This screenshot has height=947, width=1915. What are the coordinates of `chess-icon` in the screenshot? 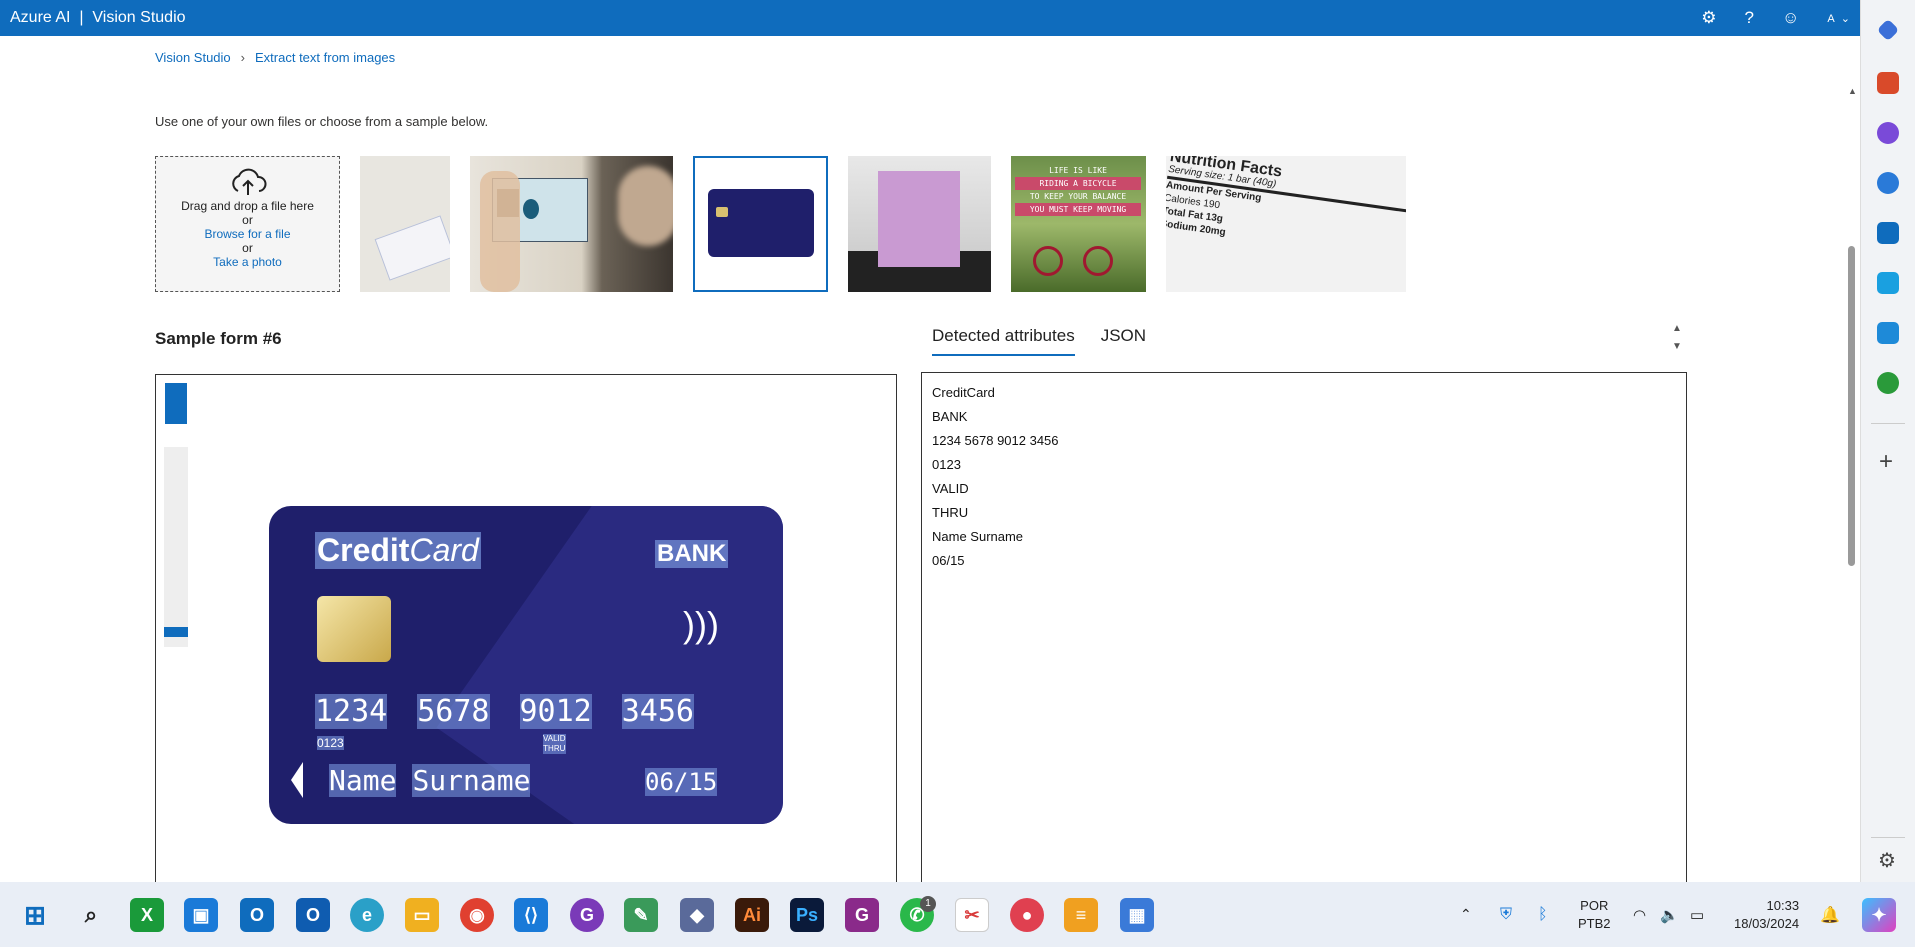 It's located at (1888, 133).